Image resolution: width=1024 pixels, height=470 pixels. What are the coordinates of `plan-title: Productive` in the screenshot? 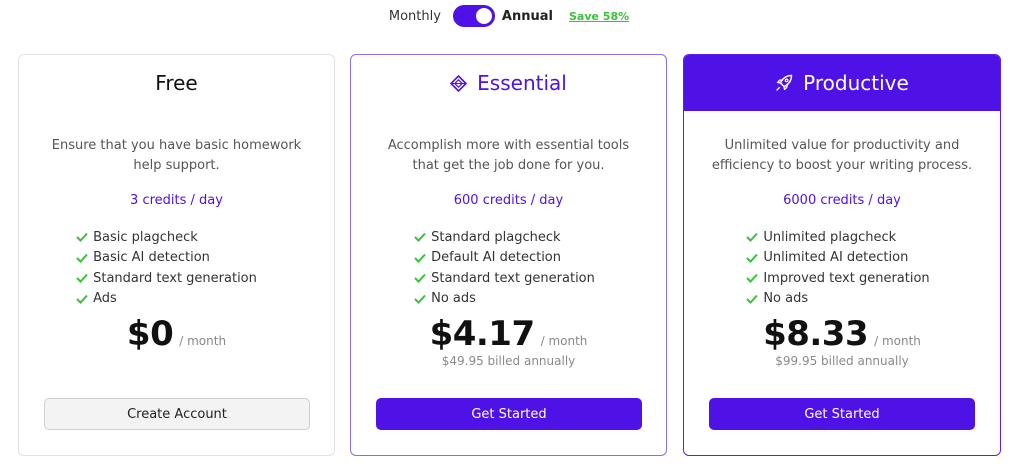 It's located at (856, 83).